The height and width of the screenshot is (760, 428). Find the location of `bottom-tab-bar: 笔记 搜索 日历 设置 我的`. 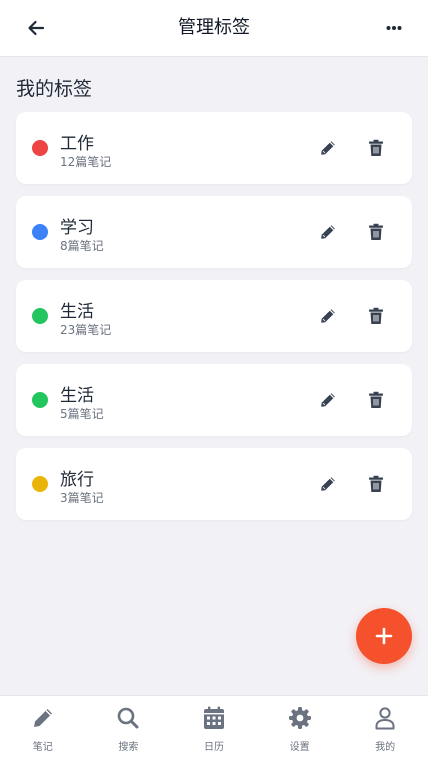

bottom-tab-bar: 笔记 搜索 日历 设置 我的 is located at coordinates (214, 727).